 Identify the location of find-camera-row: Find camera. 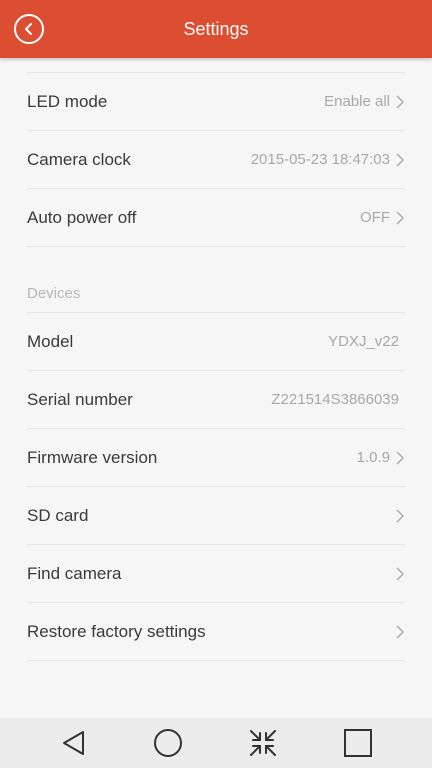
(216, 574).